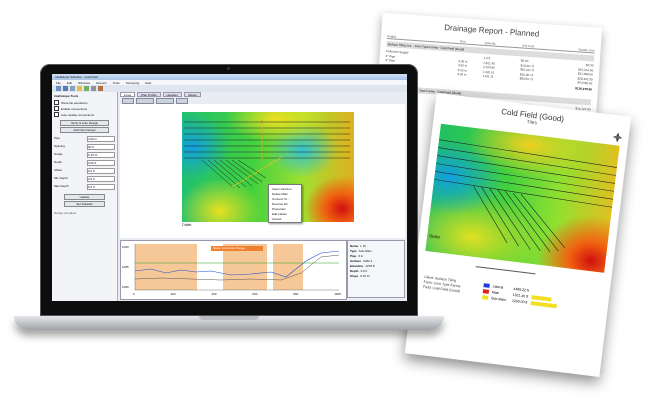 The width and height of the screenshot is (650, 400). Describe the element at coordinates (229, 88) in the screenshot. I see `toolbar` at that location.